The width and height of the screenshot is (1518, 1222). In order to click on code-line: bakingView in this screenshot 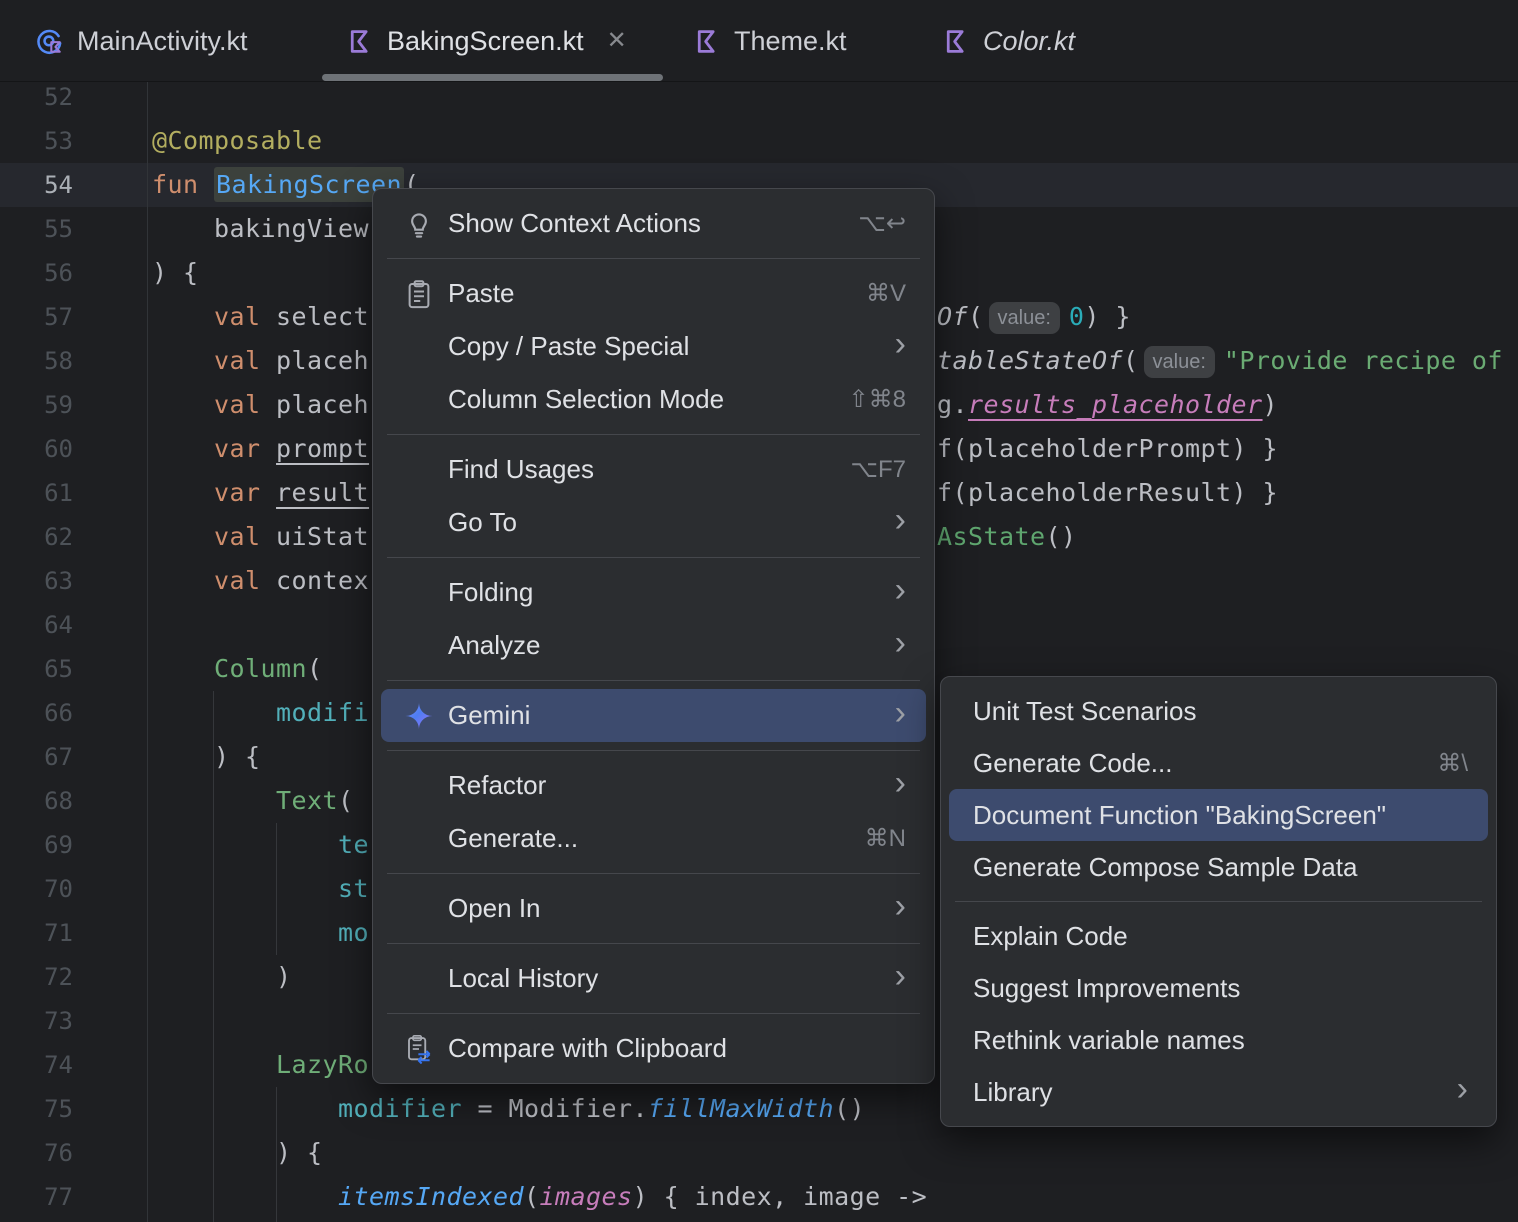, I will do `click(260, 229)`.